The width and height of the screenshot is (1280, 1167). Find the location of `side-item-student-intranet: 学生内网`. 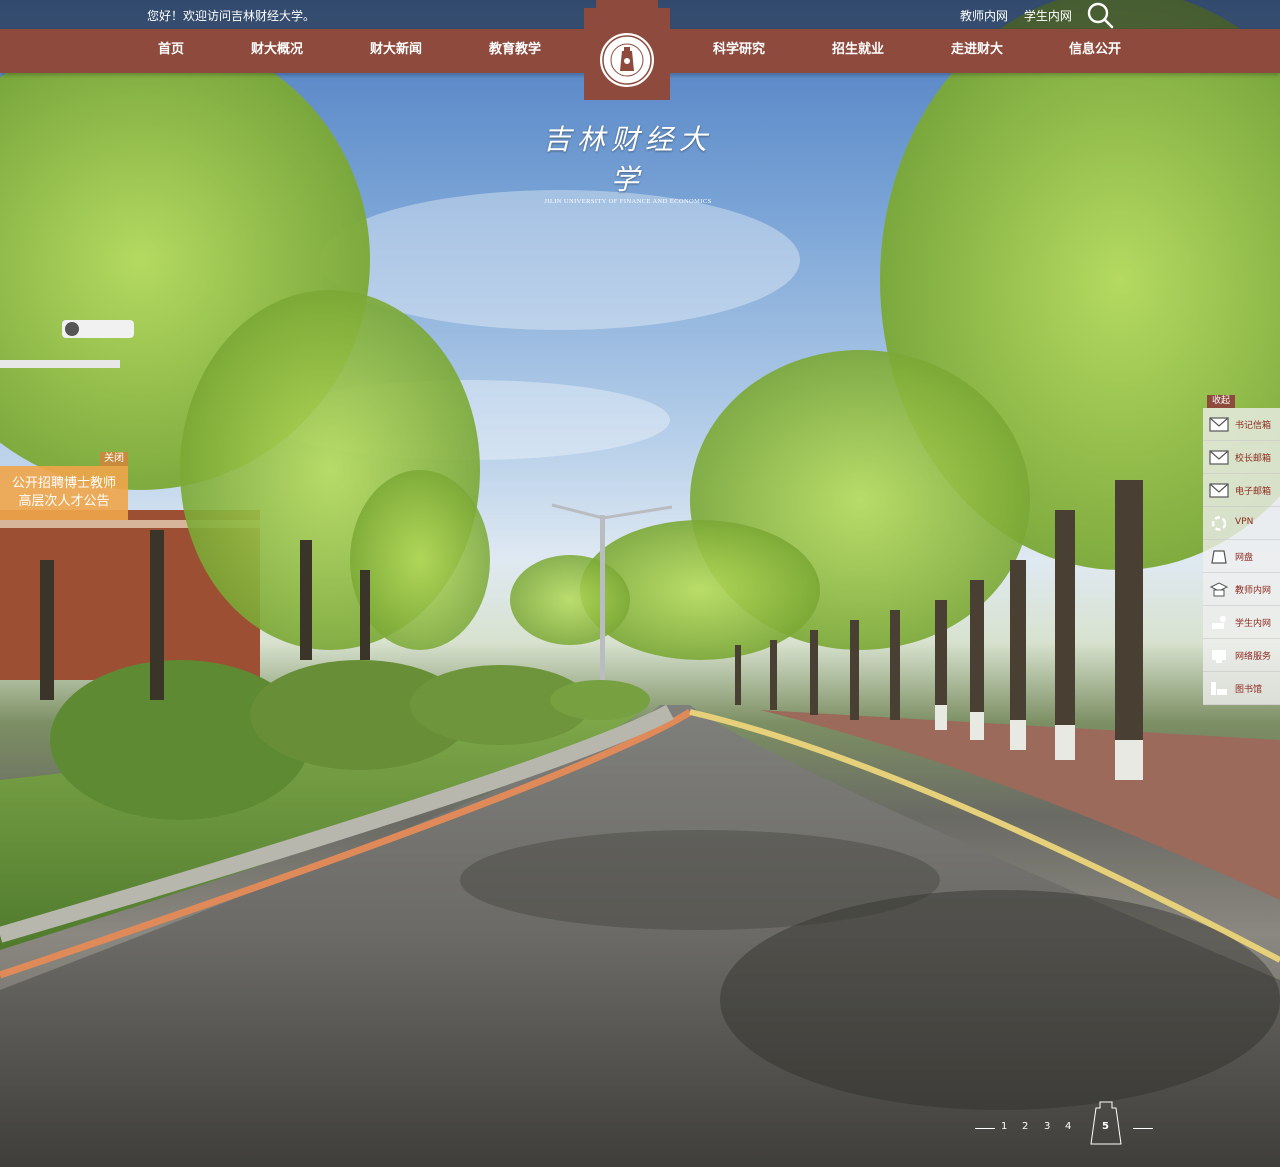

side-item-student-intranet: 学生内网 is located at coordinates (1241, 622).